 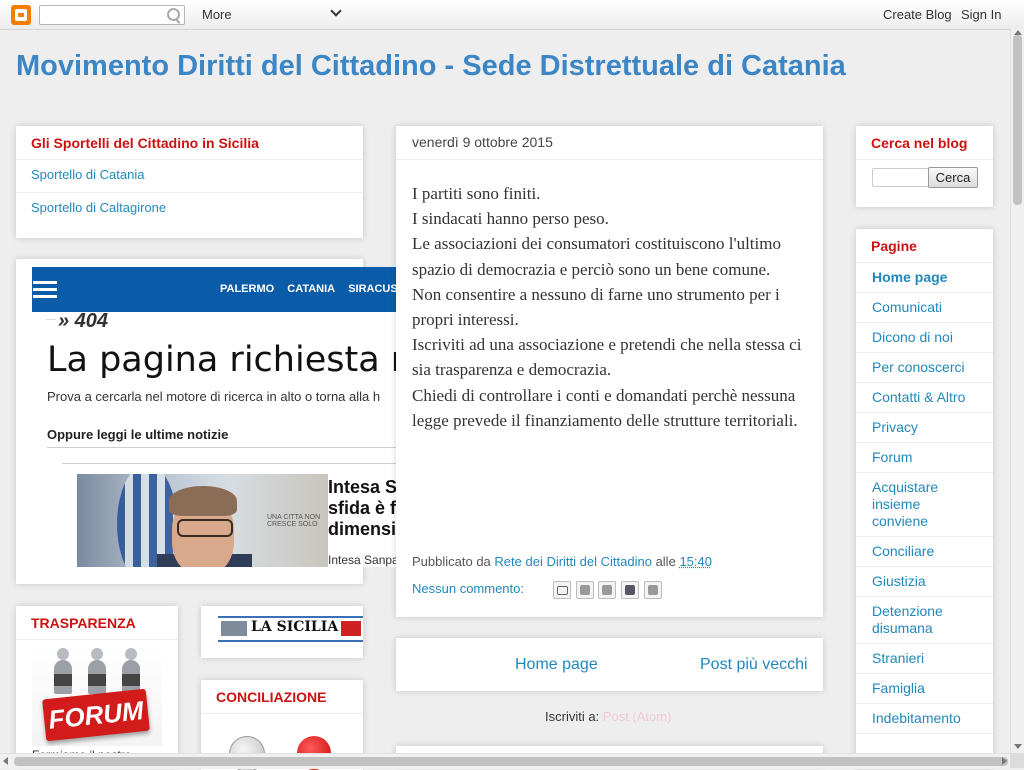 I want to click on error-code: » 404, so click(x=83, y=321).